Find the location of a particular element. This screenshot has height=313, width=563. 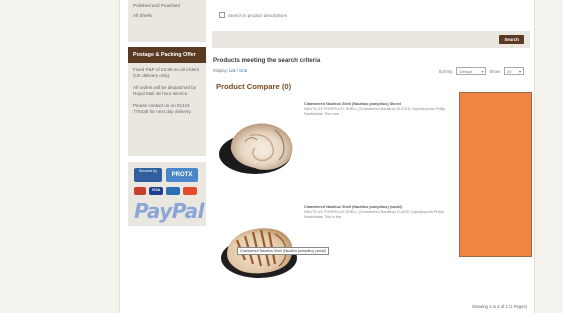

results-heading: Products meeting the search criteria is located at coordinates (267, 60).